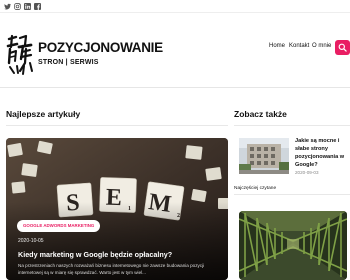 The image size is (350, 280). I want to click on building-image, so click(264, 156).